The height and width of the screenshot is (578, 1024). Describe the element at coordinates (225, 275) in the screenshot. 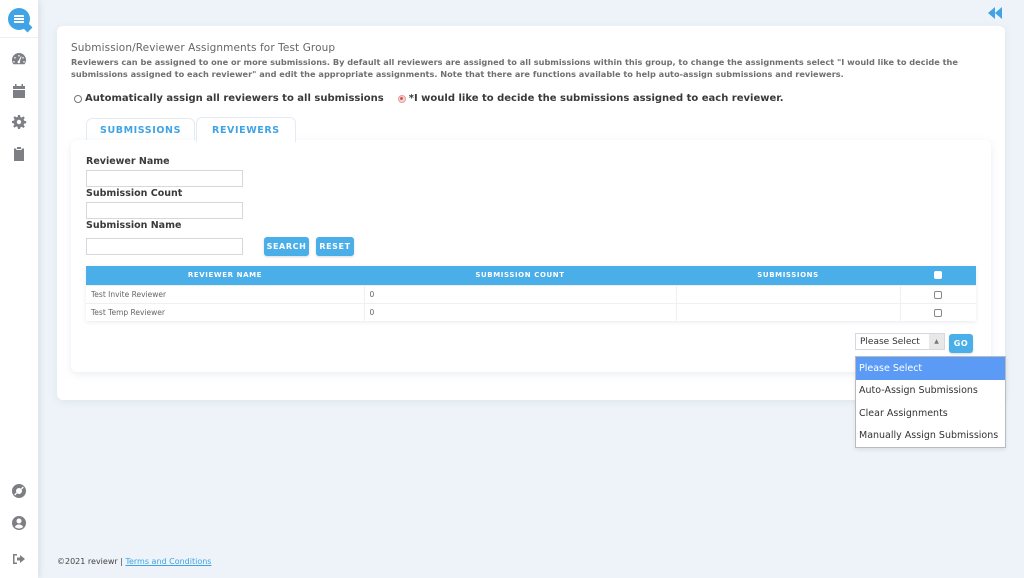

I see `column-header-reviewer-name: REVIEWER NAME` at that location.